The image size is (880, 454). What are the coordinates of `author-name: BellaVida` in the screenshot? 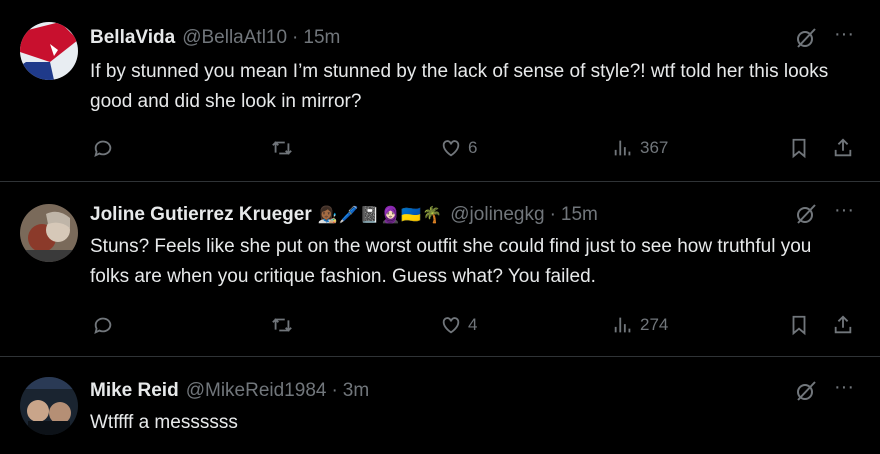 It's located at (132, 38).